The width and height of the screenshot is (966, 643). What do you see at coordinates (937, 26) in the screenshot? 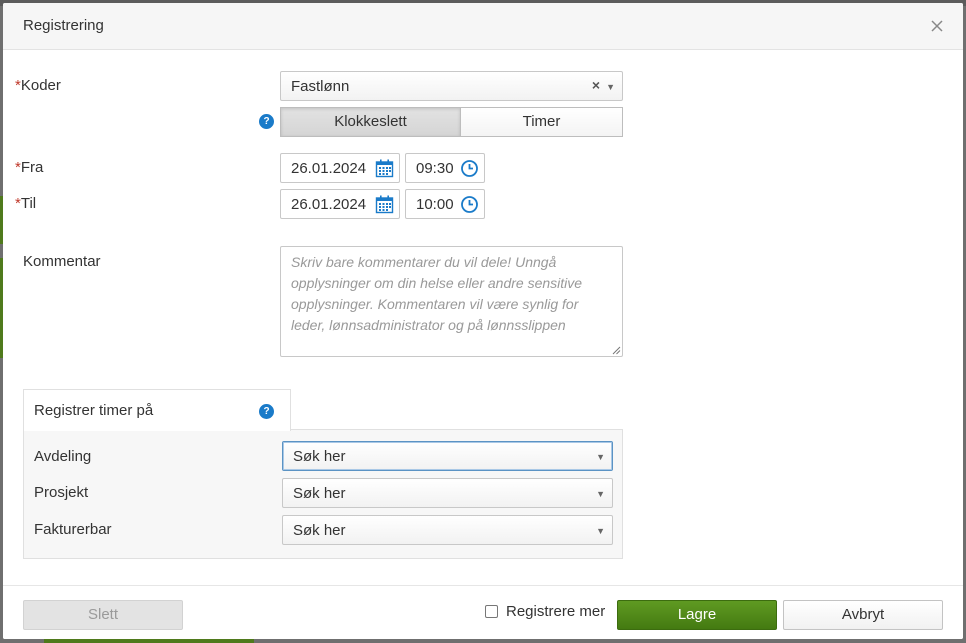
I see `close-icon` at bounding box center [937, 26].